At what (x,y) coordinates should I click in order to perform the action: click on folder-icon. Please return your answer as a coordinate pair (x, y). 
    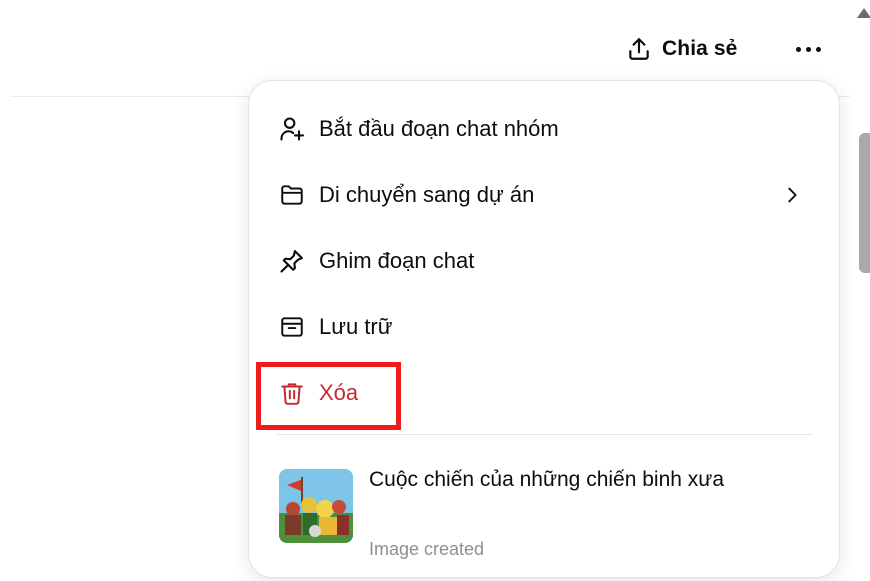
    Looking at the image, I should click on (292, 195).